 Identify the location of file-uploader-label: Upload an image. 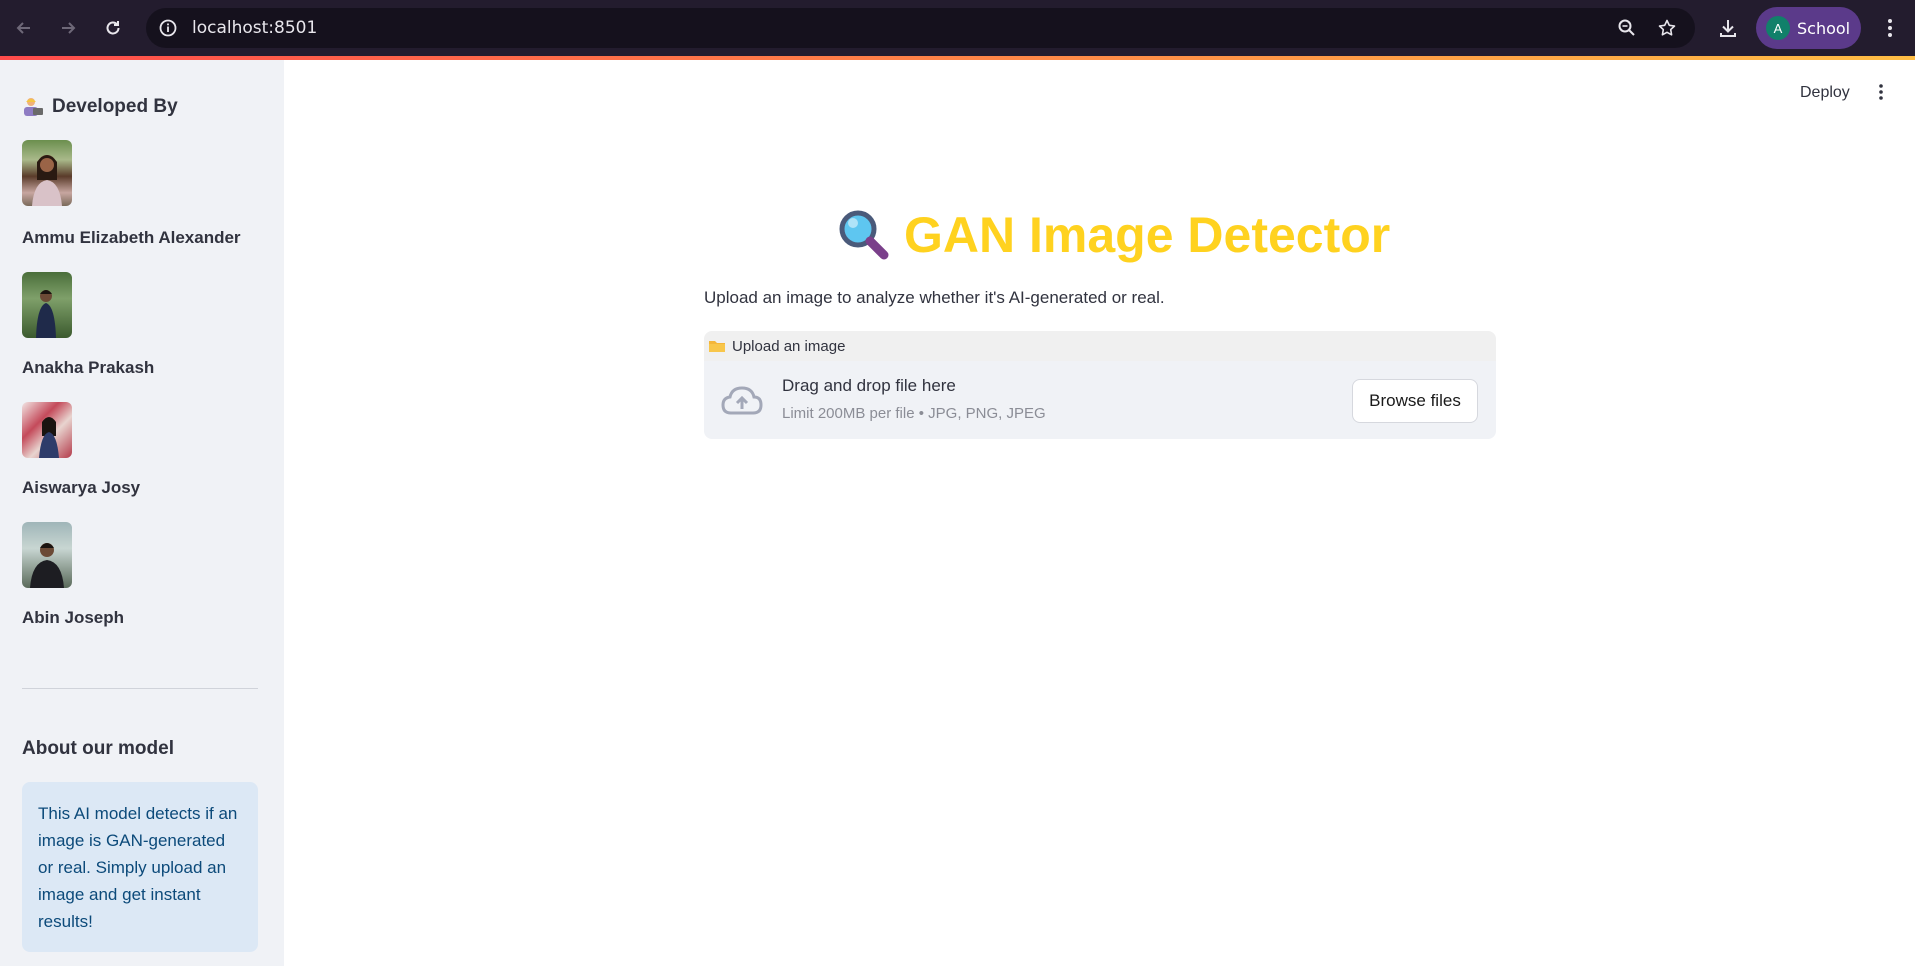
(1100, 346).